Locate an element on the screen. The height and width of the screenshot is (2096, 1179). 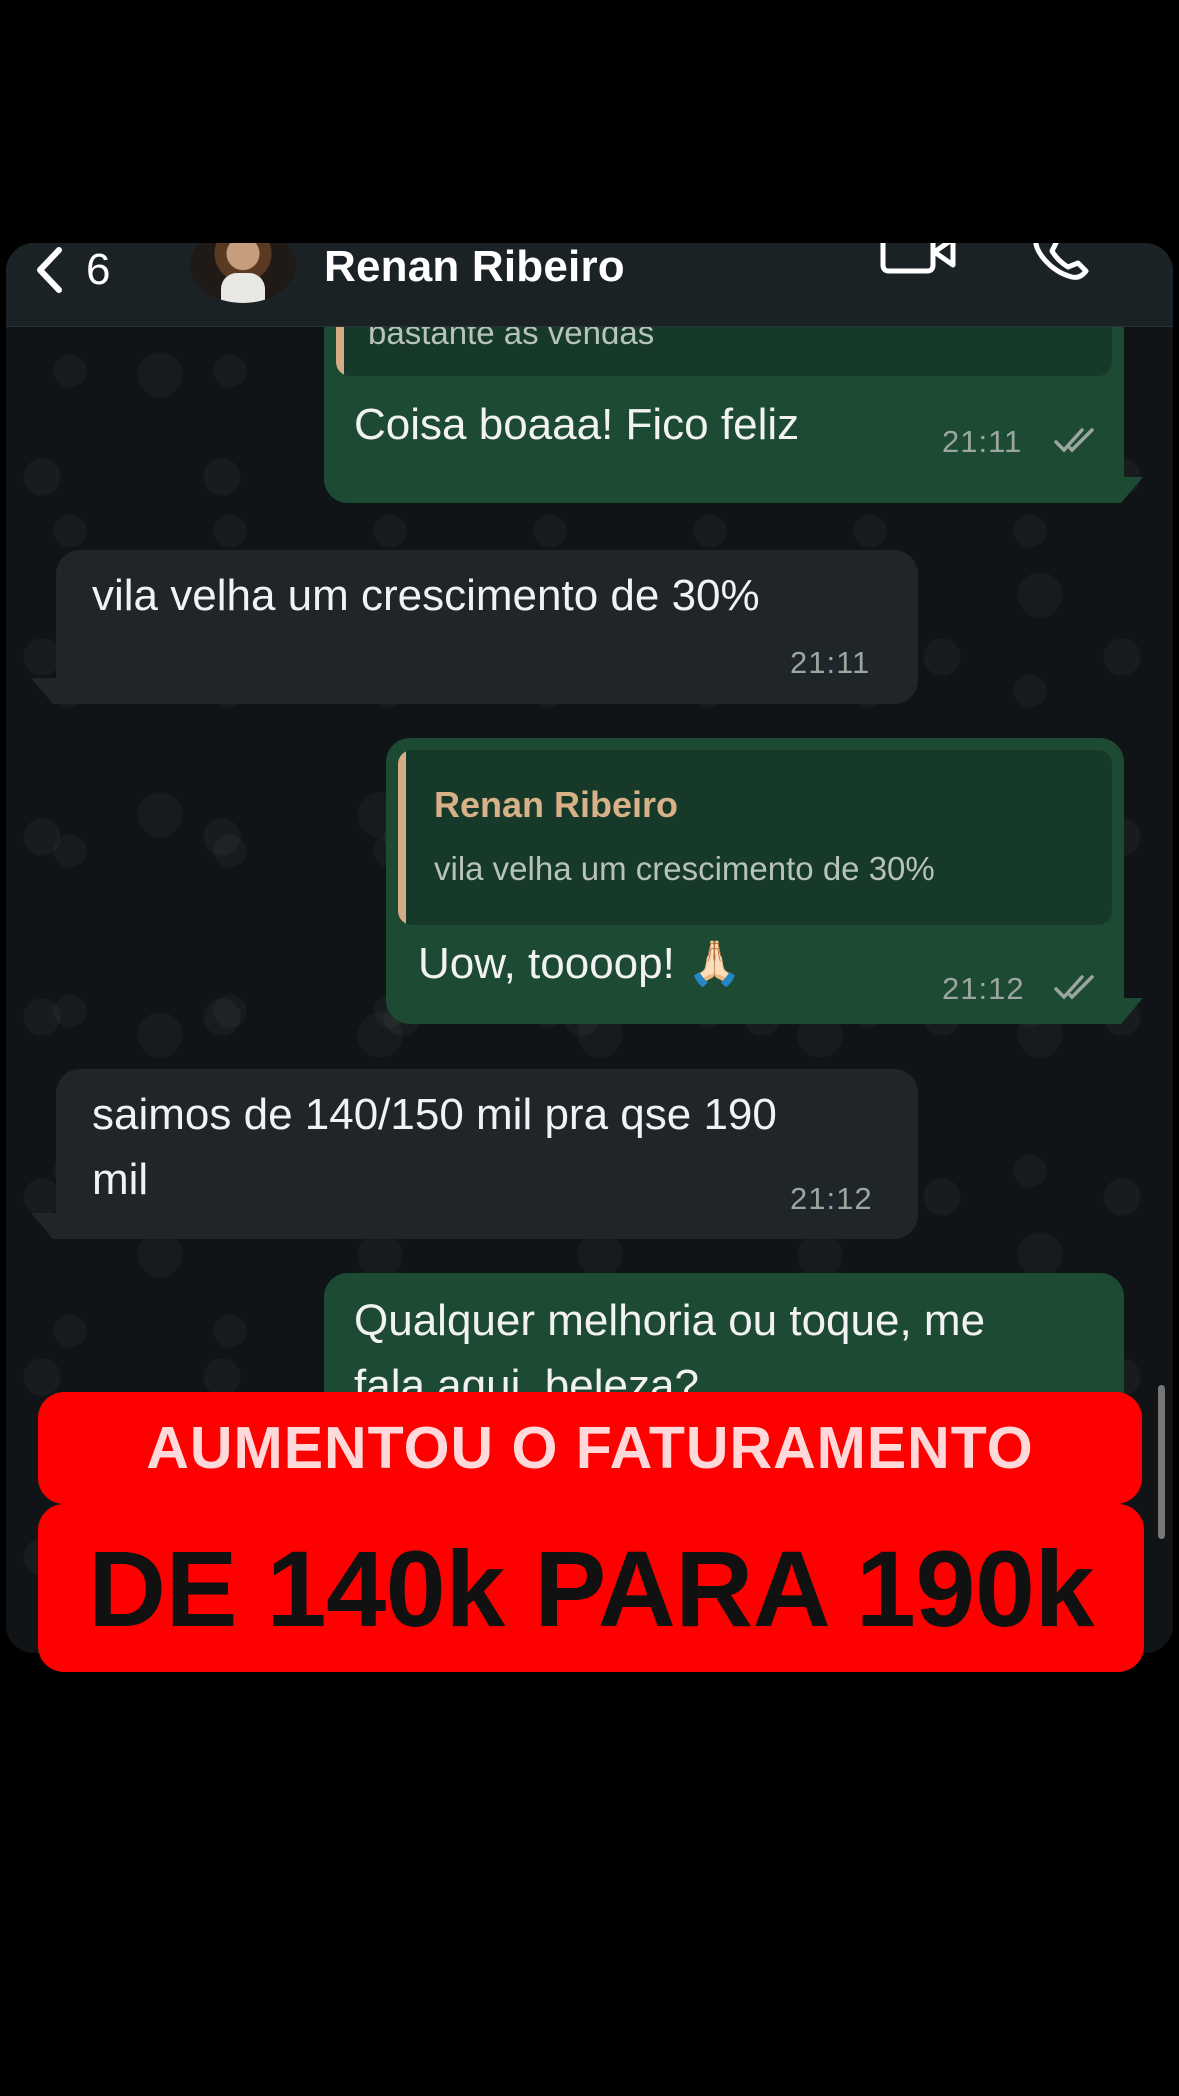
message-text: Uow, toooop! 🙏🏻 is located at coordinates (580, 963).